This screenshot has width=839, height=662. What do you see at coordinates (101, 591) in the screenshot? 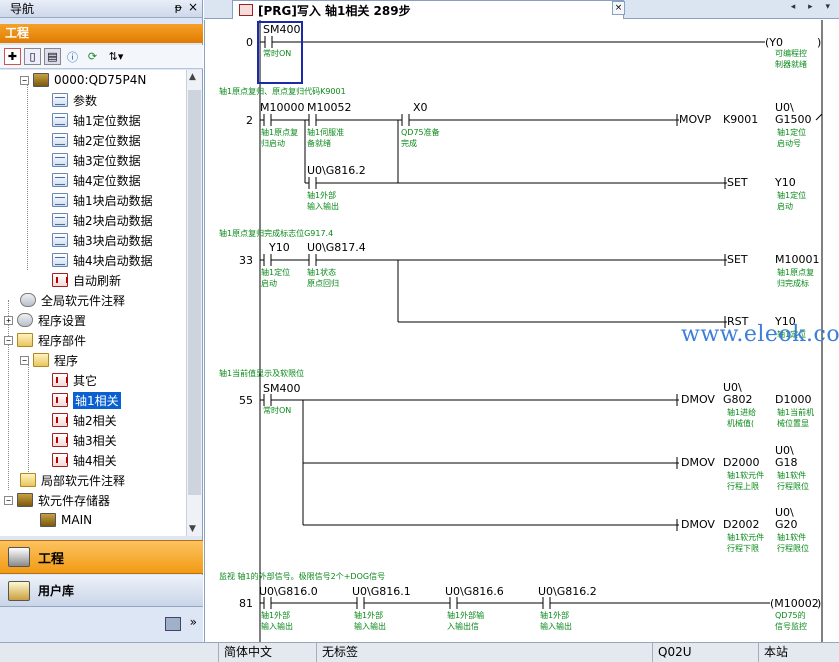
I see `user-library-button: 用户库` at bounding box center [101, 591].